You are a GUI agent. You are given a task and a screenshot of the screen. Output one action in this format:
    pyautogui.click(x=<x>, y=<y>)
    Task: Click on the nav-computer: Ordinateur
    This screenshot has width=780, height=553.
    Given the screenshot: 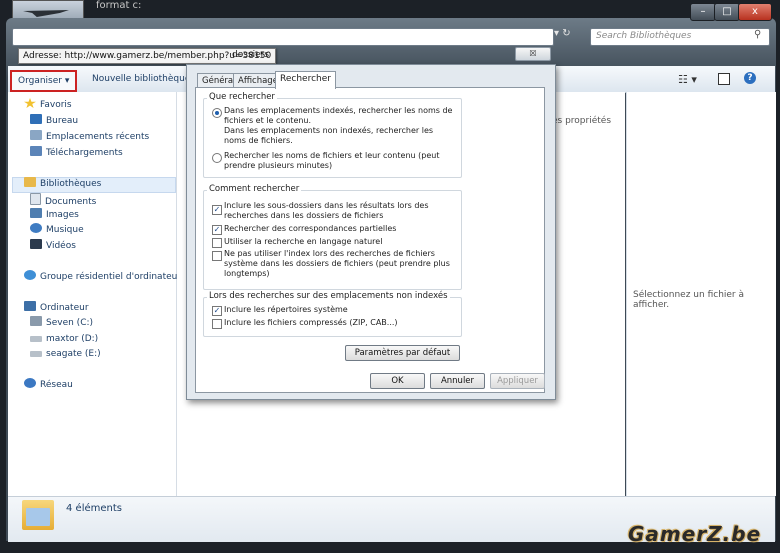 What is the action you would take?
    pyautogui.click(x=56, y=308)
    